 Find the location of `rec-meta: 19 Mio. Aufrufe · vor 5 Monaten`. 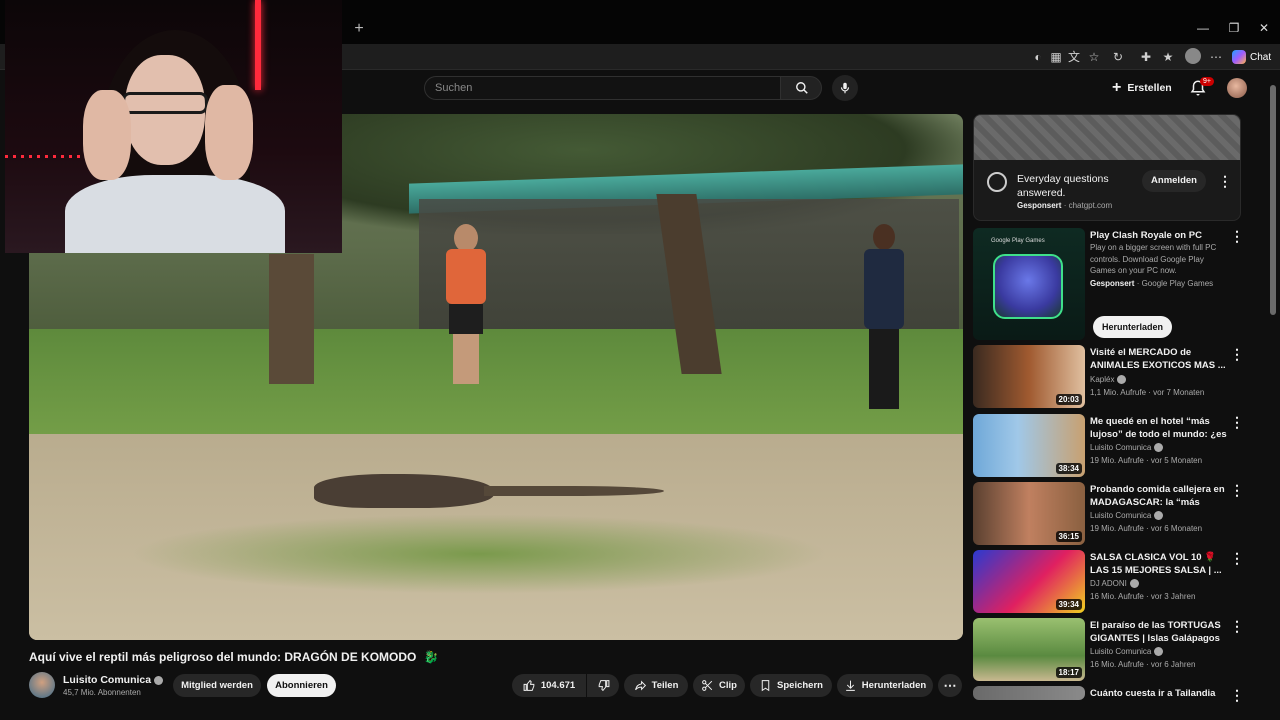

rec-meta: 19 Mio. Aufrufe · vor 5 Monaten is located at coordinates (1146, 460).